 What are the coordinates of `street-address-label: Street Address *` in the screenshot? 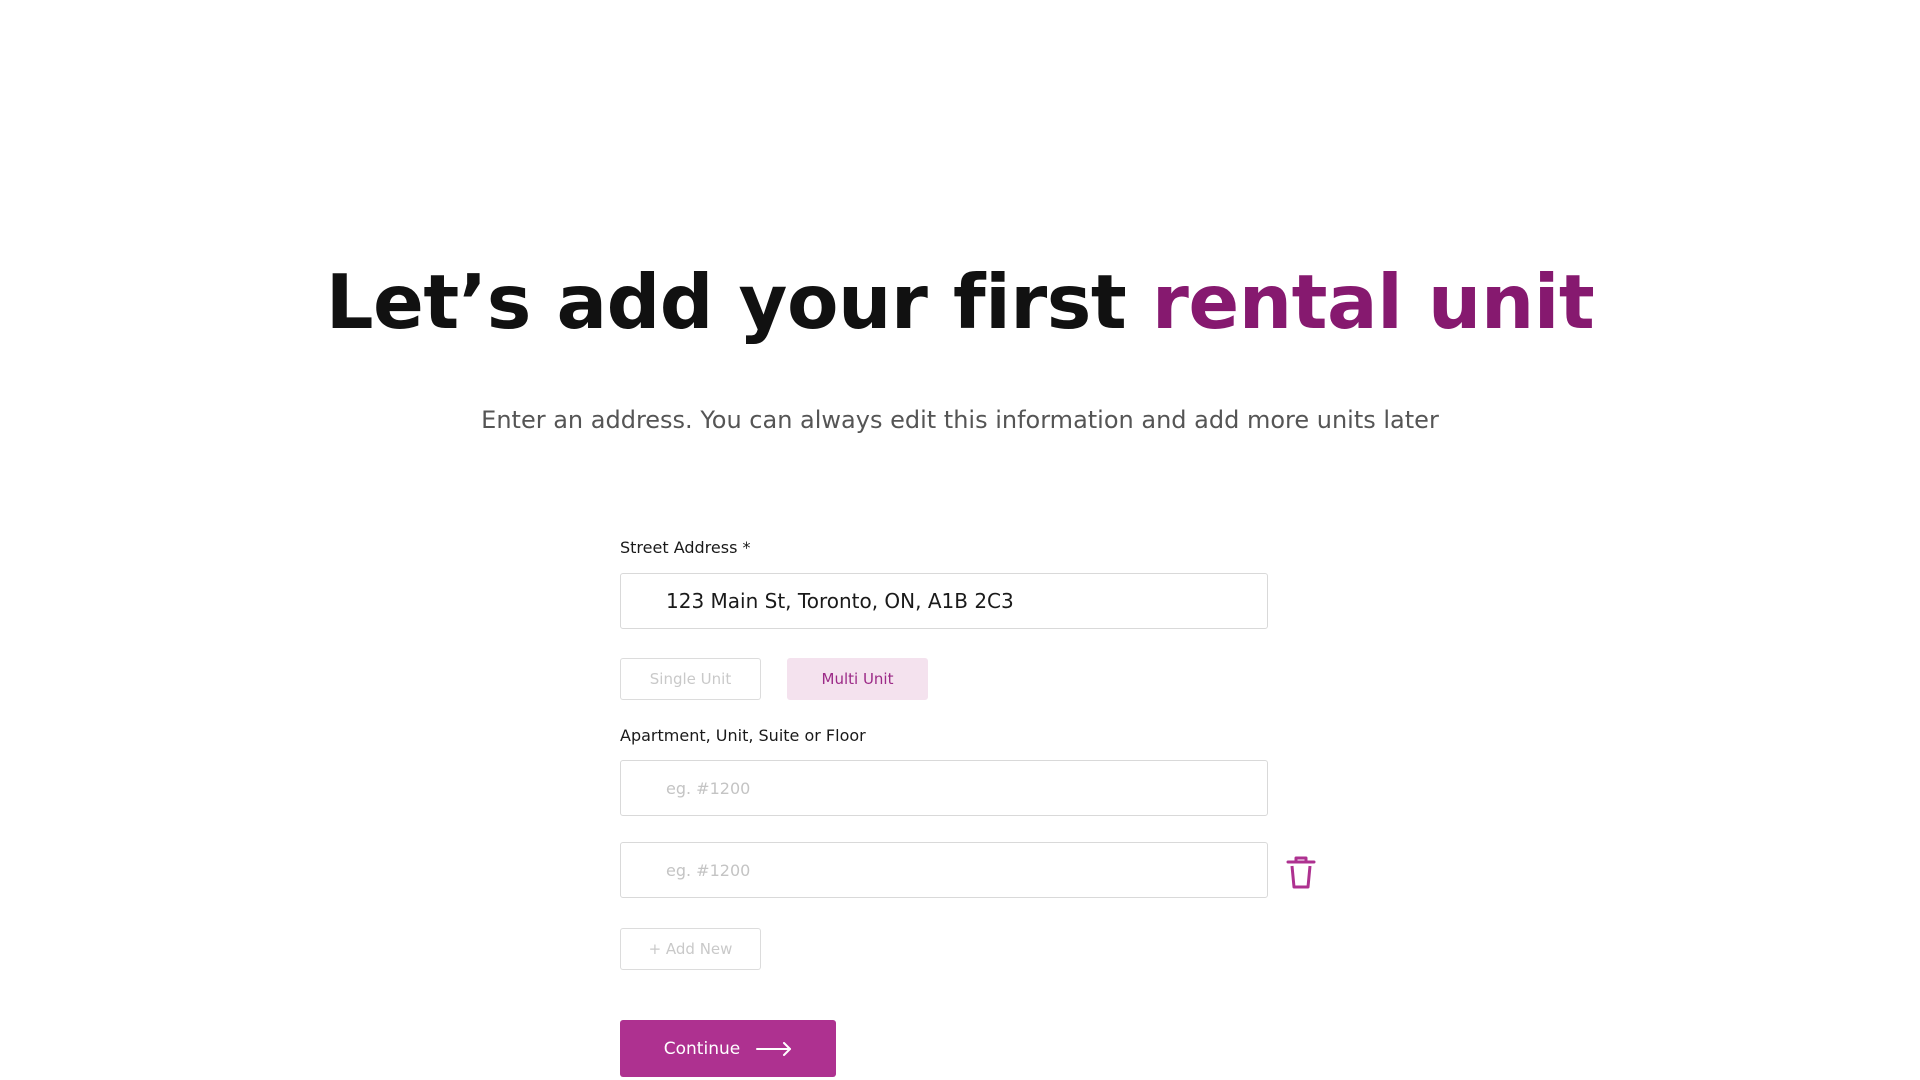 It's located at (685, 547).